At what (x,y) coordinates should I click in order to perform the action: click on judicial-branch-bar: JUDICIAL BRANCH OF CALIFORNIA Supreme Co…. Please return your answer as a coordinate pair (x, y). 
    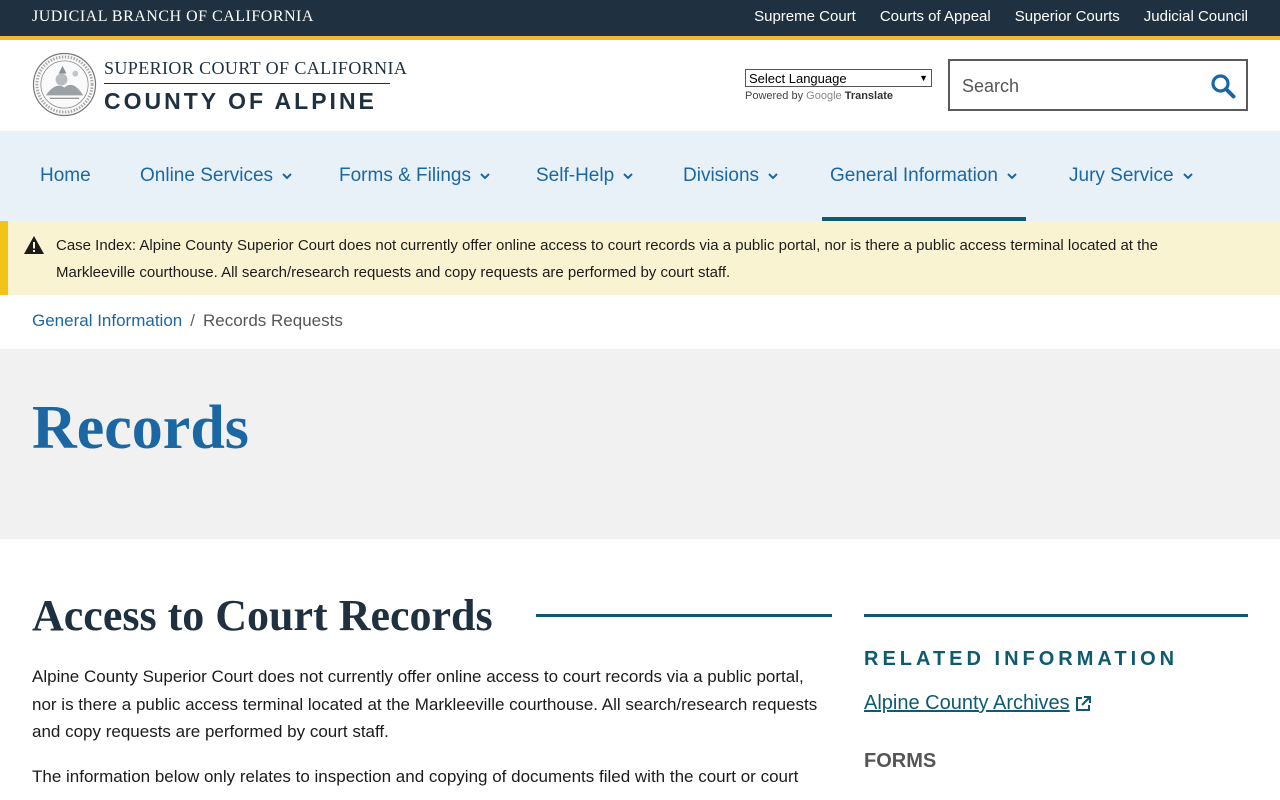
    Looking at the image, I should click on (640, 18).